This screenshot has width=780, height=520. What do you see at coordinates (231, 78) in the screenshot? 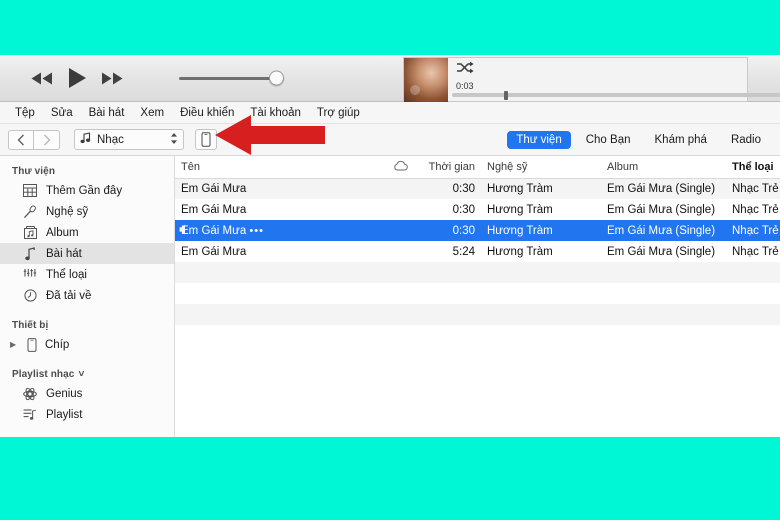
I see `volume-slider` at bounding box center [231, 78].